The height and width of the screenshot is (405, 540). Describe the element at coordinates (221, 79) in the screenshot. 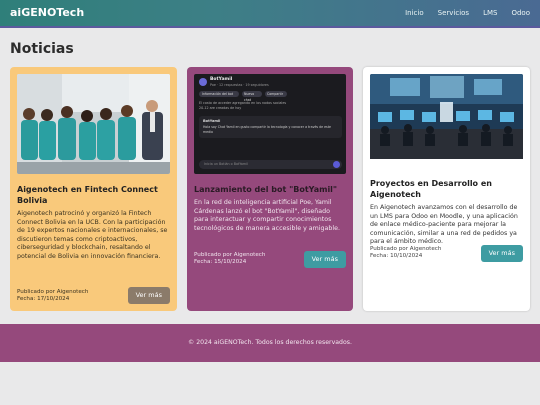

I see `bot-name: BotYamil` at that location.